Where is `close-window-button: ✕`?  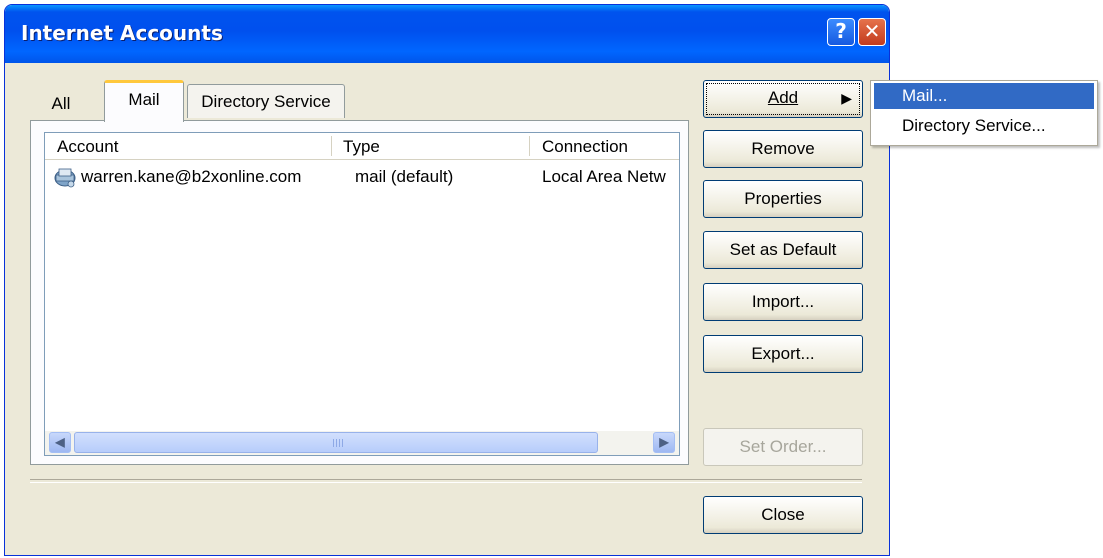 close-window-button: ✕ is located at coordinates (872, 32).